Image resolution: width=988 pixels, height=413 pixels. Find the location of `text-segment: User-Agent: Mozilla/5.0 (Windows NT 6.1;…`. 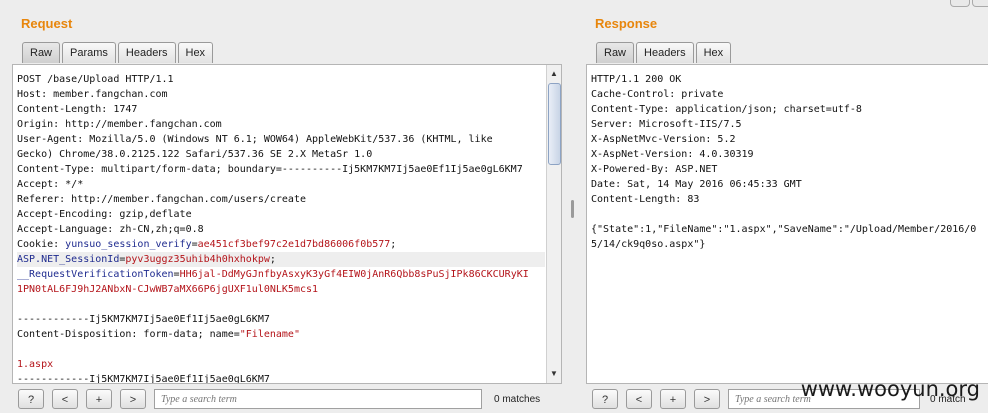

text-segment: User-Agent: Mozilla/5.0 (Windows NT 6.1;… is located at coordinates (255, 139).